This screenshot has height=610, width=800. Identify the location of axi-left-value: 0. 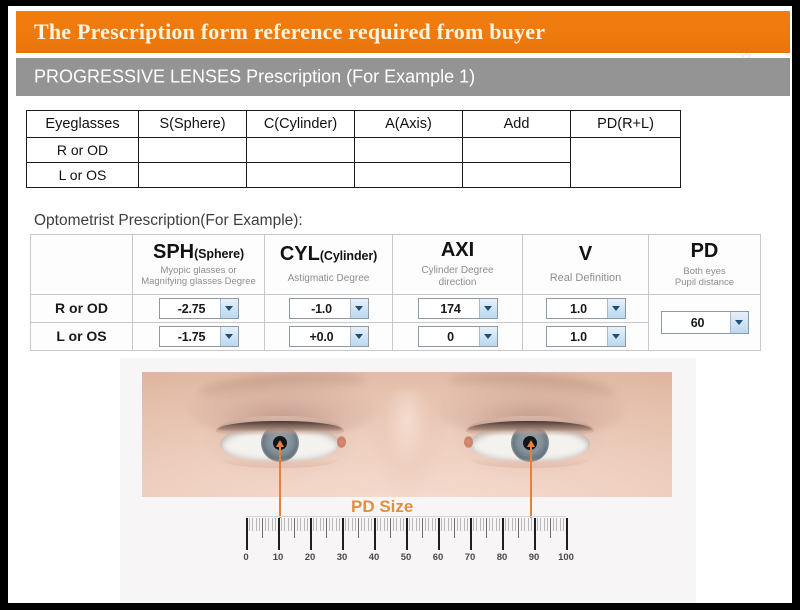
(450, 336).